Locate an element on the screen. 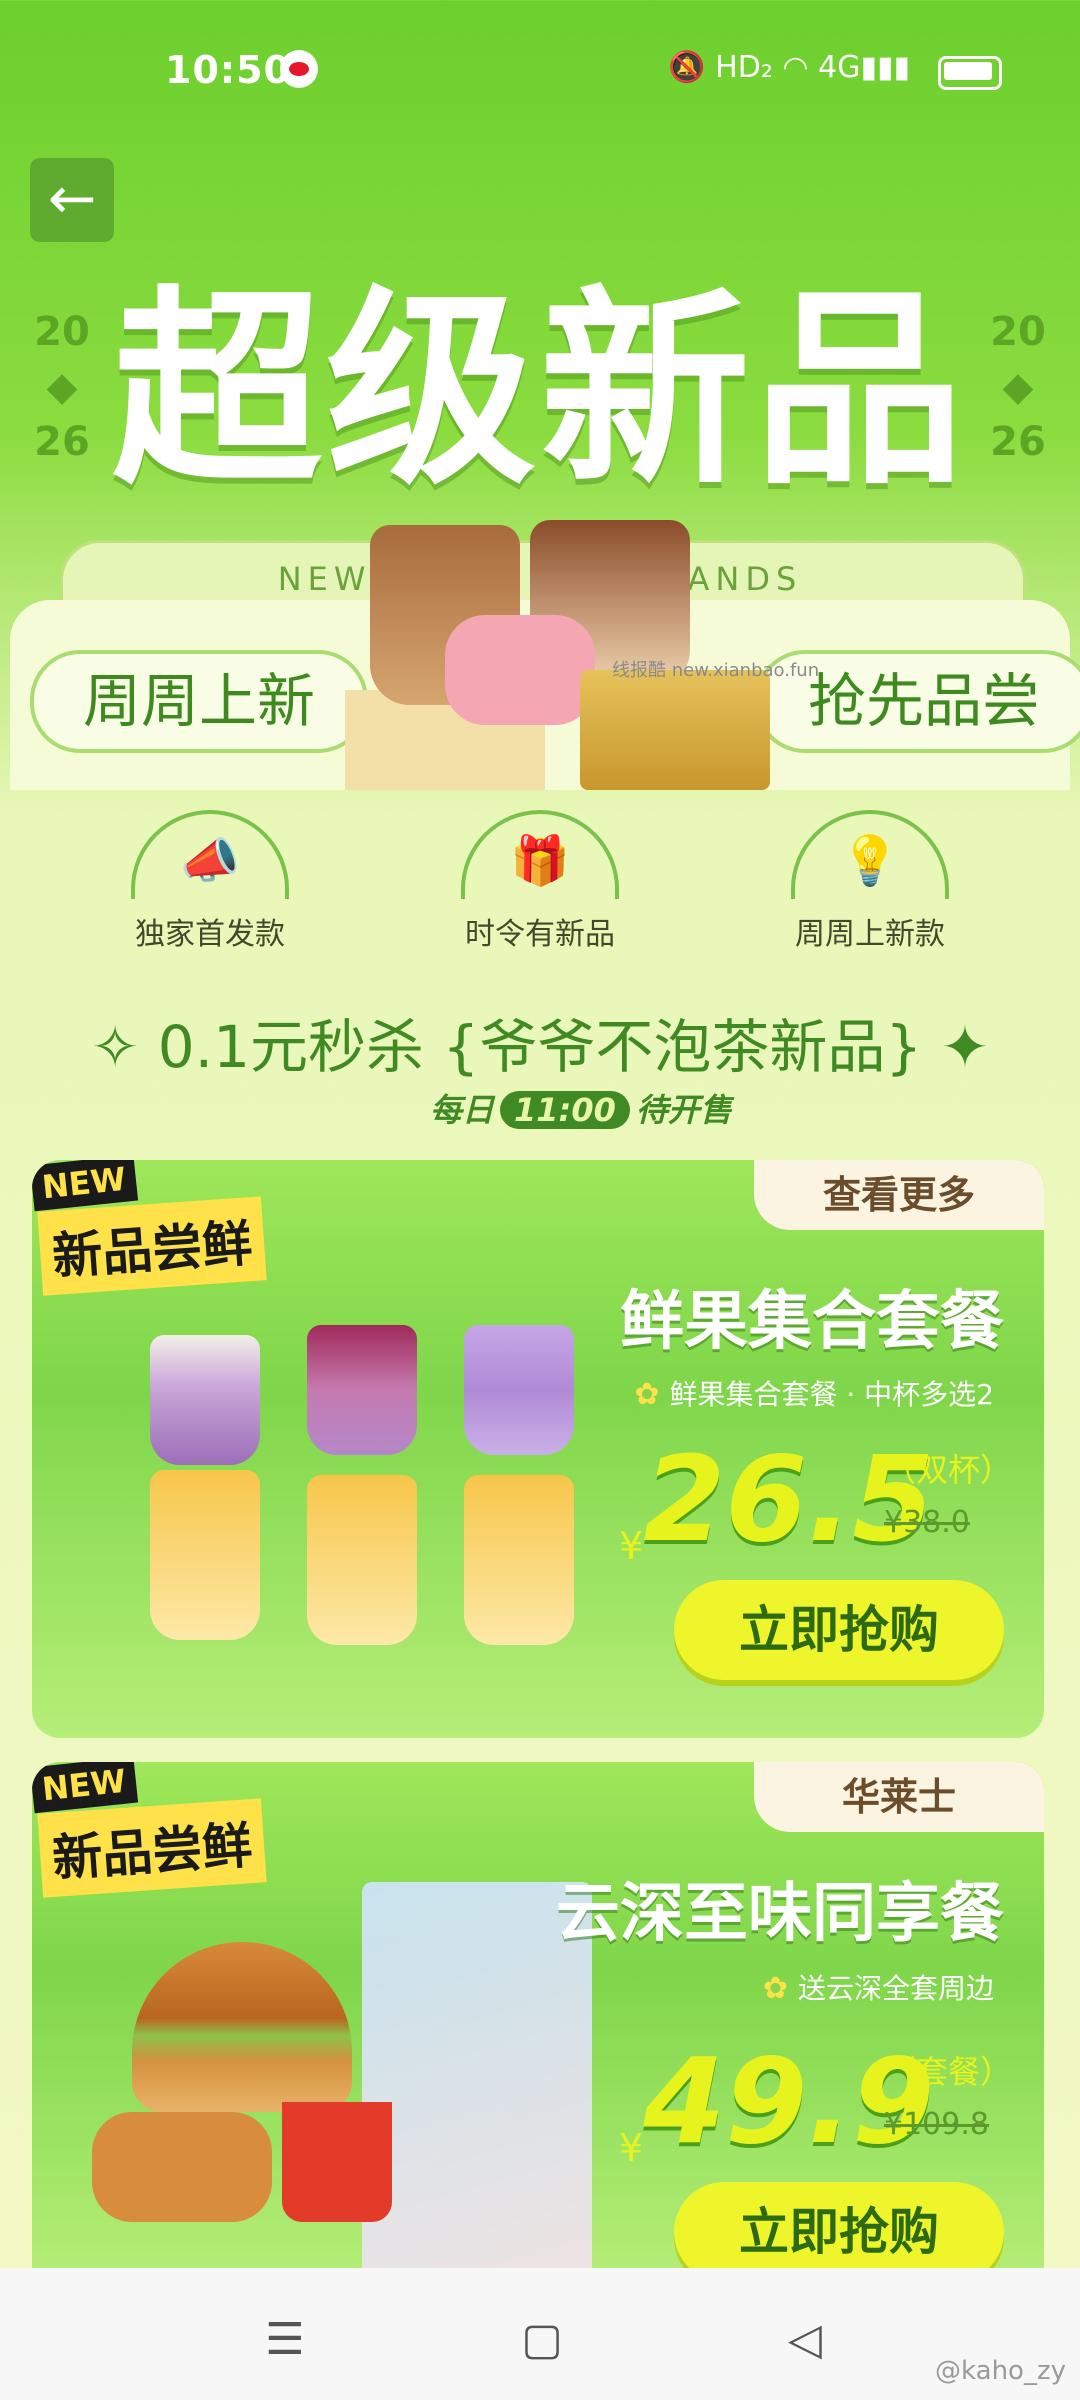 The height and width of the screenshot is (2400, 1080). product-subtitle-text: 送云深全套周边 is located at coordinates (895, 1988).